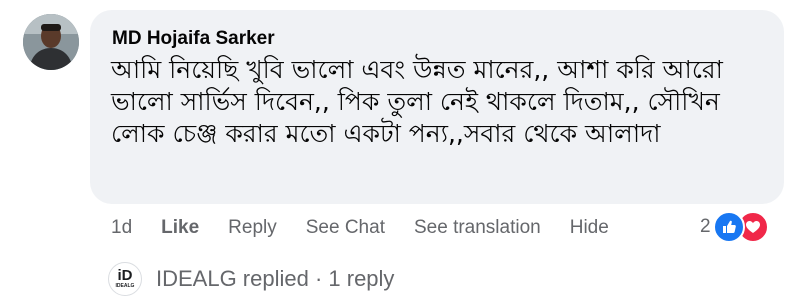 The image size is (812, 299). I want to click on idealg-logo-subtext: IDEALG, so click(125, 286).